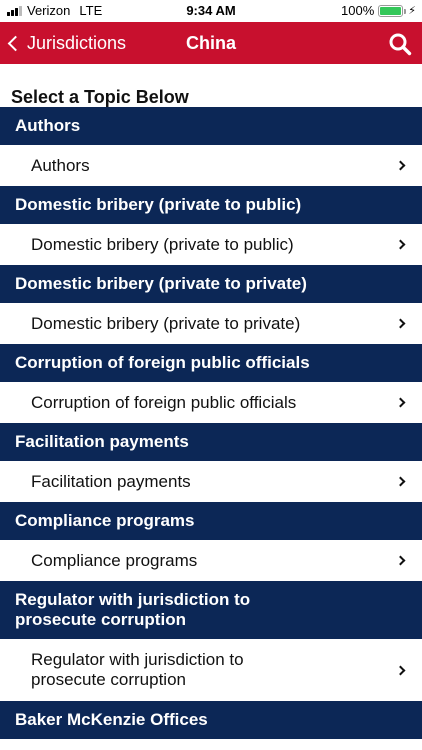 The height and width of the screenshot is (750, 422). I want to click on section-heading: Select a Topic Below, so click(100, 97).